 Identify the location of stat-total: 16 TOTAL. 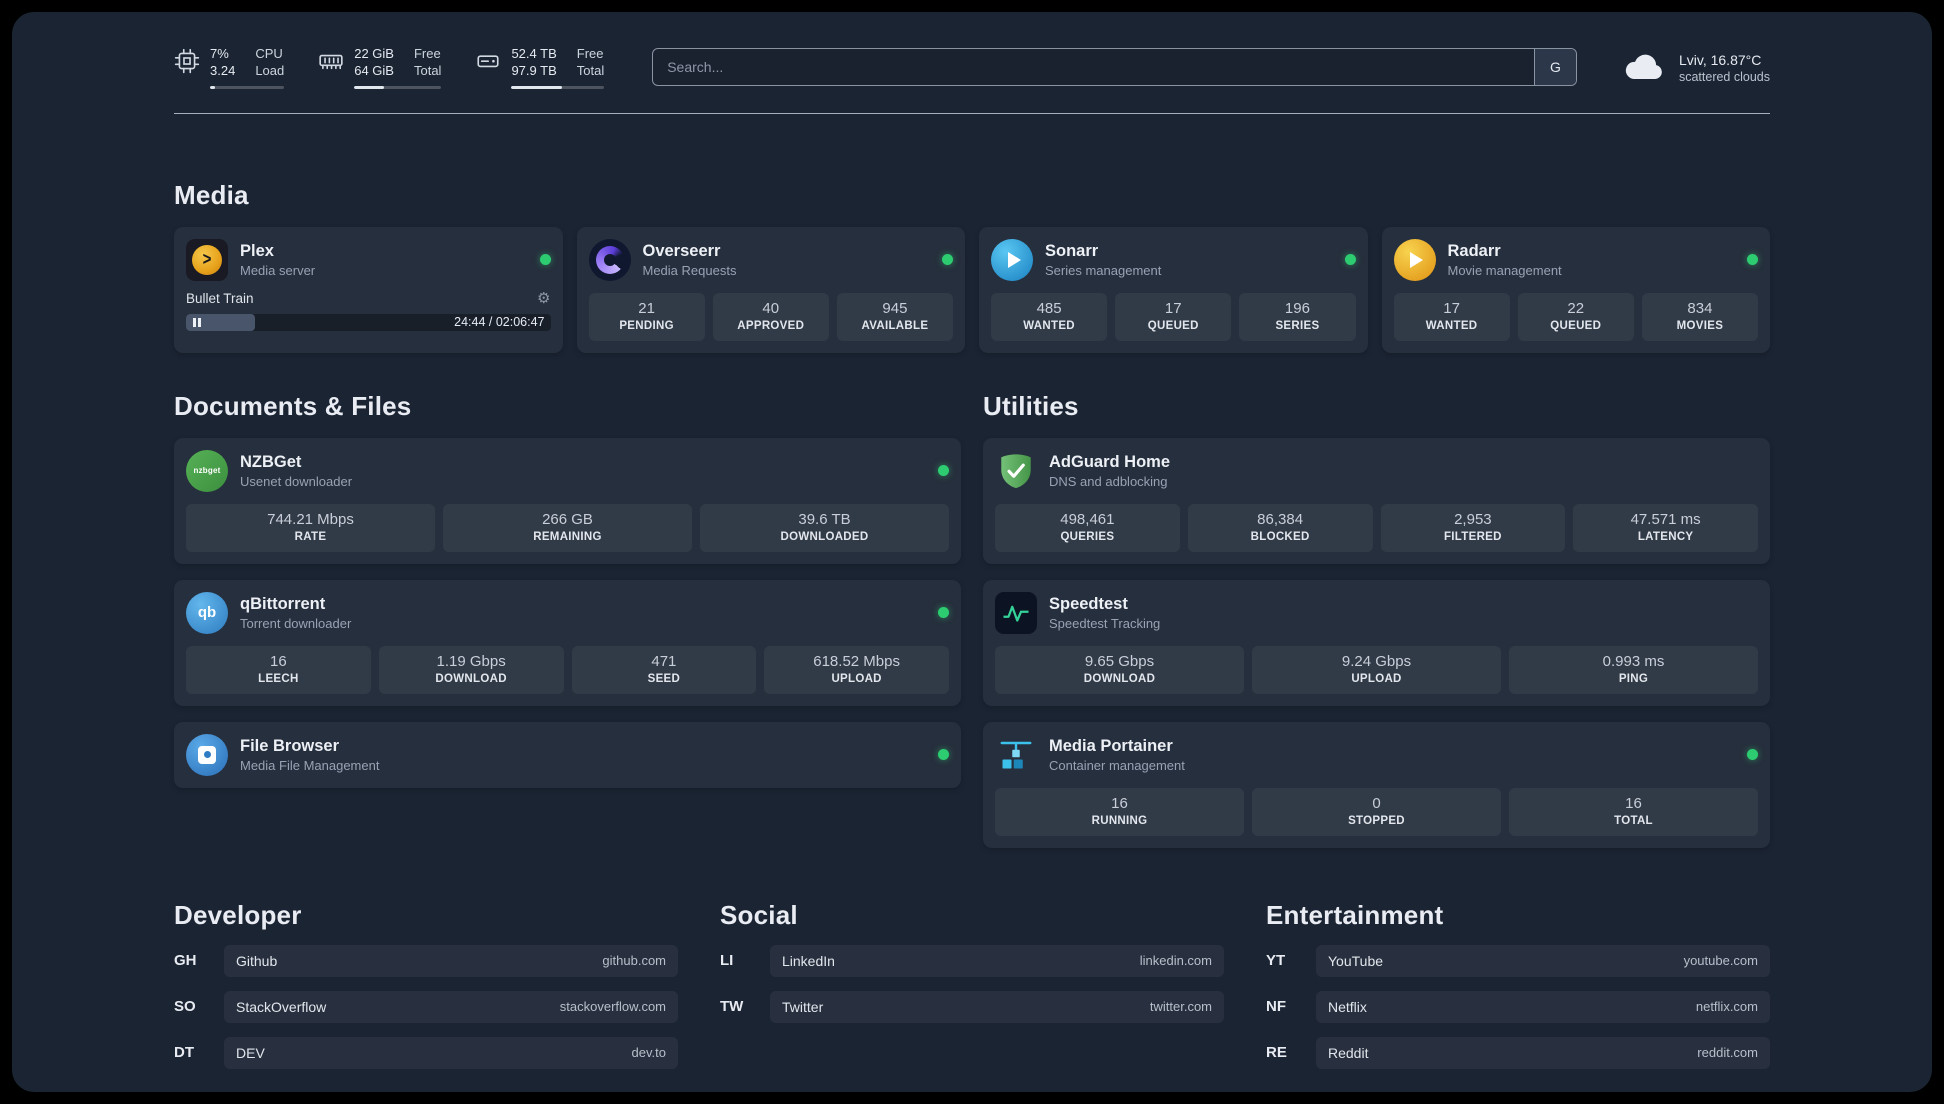
(1633, 811).